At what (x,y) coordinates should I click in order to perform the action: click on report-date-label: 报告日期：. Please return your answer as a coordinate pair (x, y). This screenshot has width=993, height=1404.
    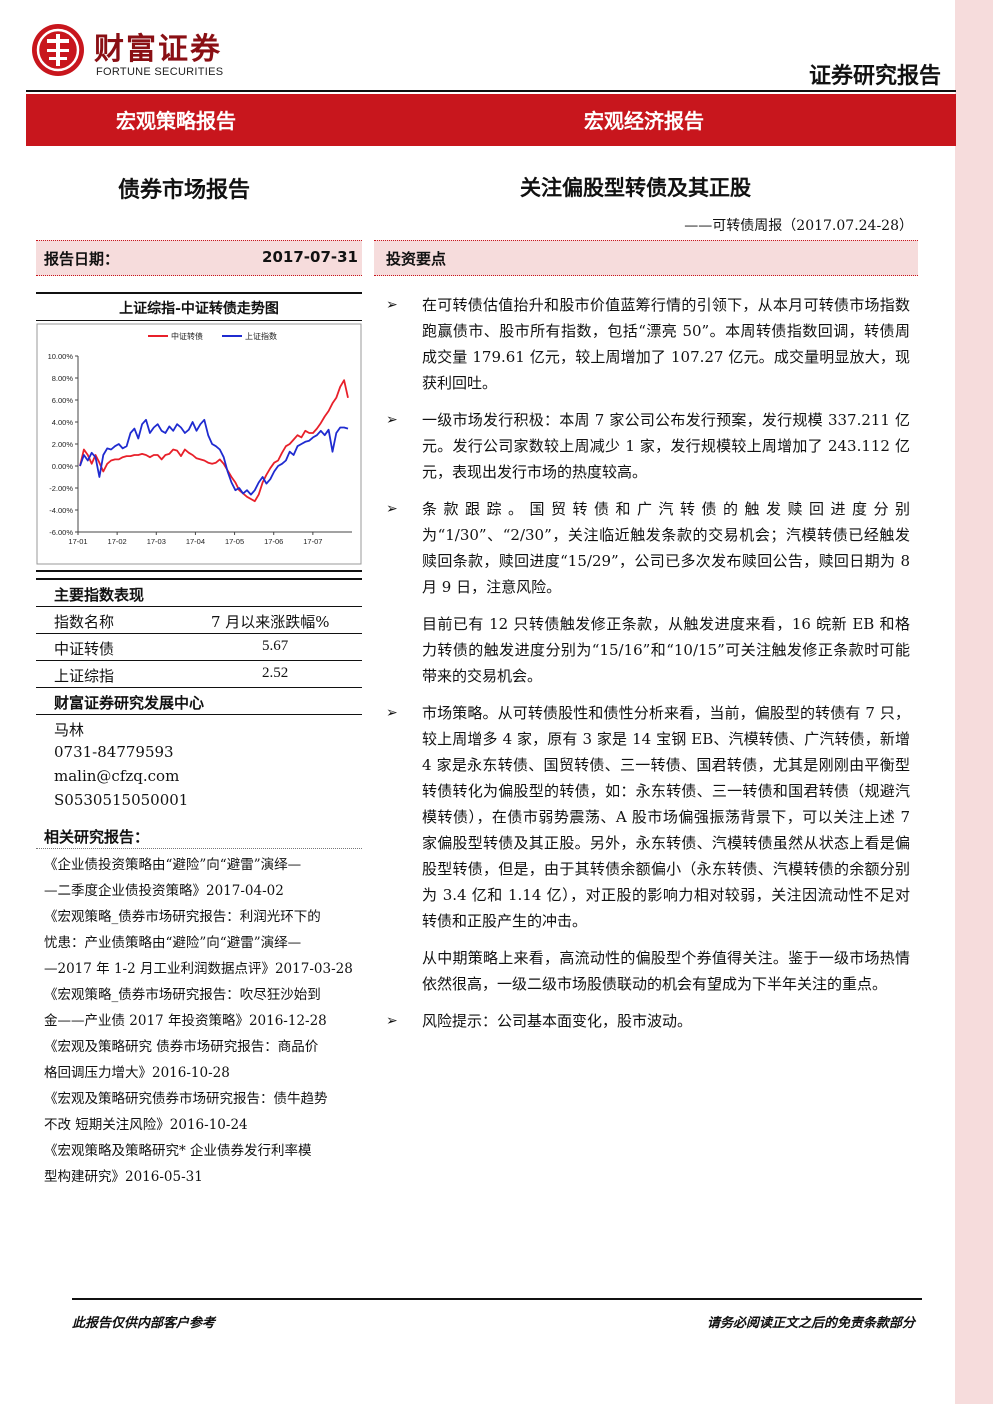
    Looking at the image, I should click on (82, 259).